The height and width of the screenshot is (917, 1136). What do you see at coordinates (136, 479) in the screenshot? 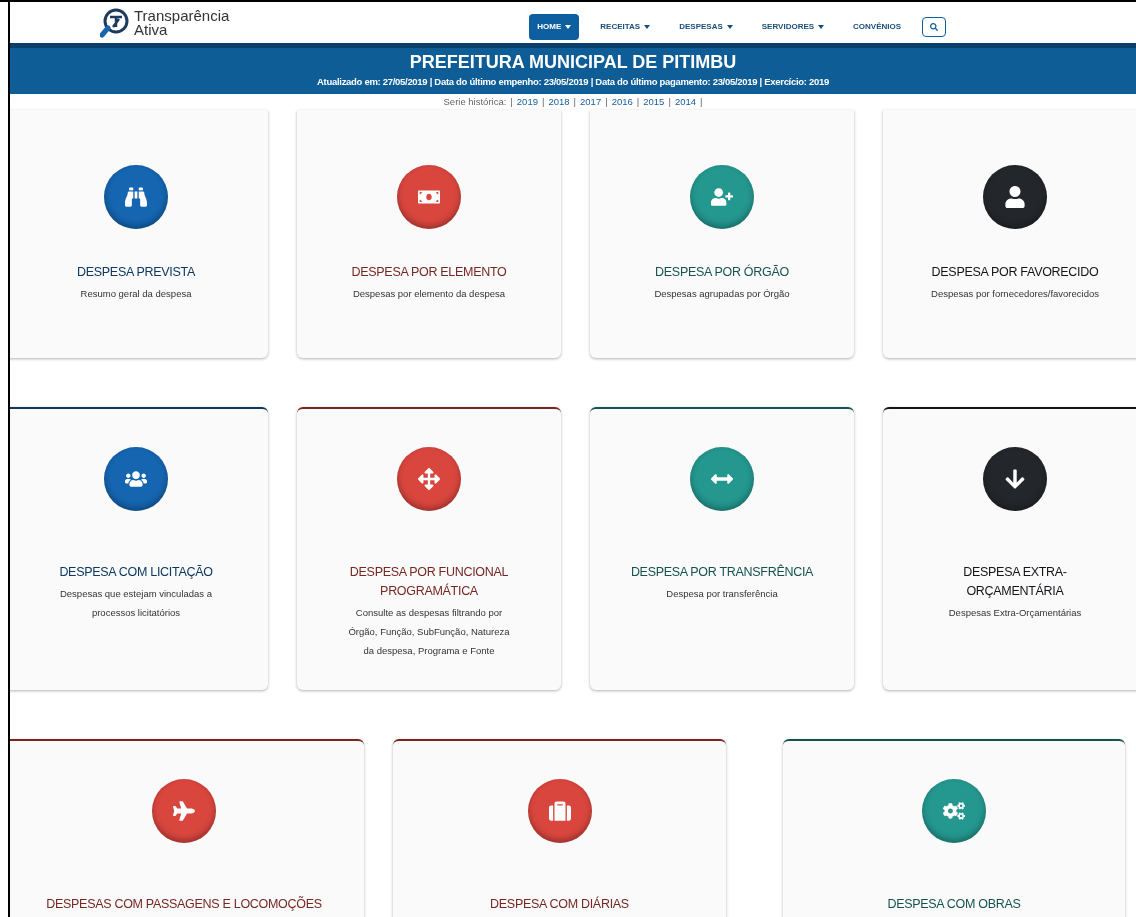
I see `group-icon` at bounding box center [136, 479].